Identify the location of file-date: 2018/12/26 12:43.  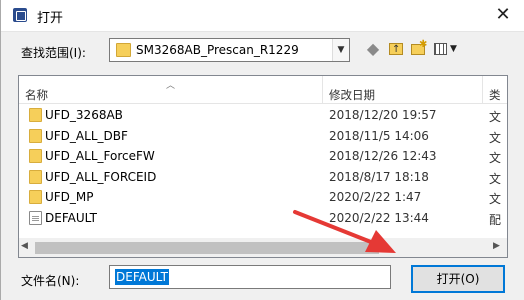
(383, 156).